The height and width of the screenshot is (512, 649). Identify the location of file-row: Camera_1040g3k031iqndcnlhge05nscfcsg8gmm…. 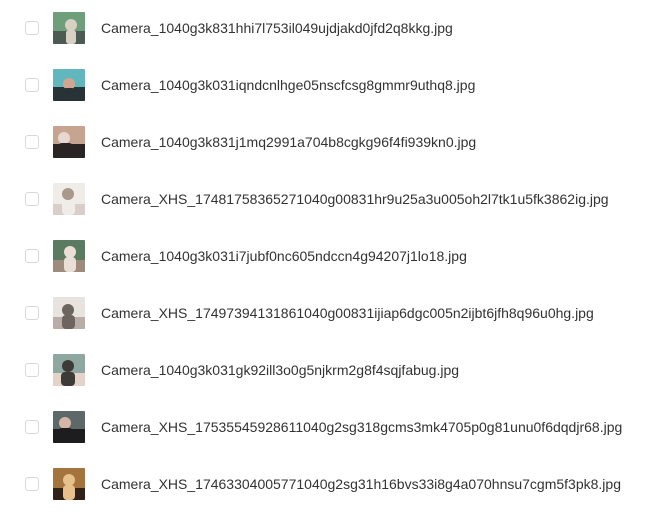
(324, 85).